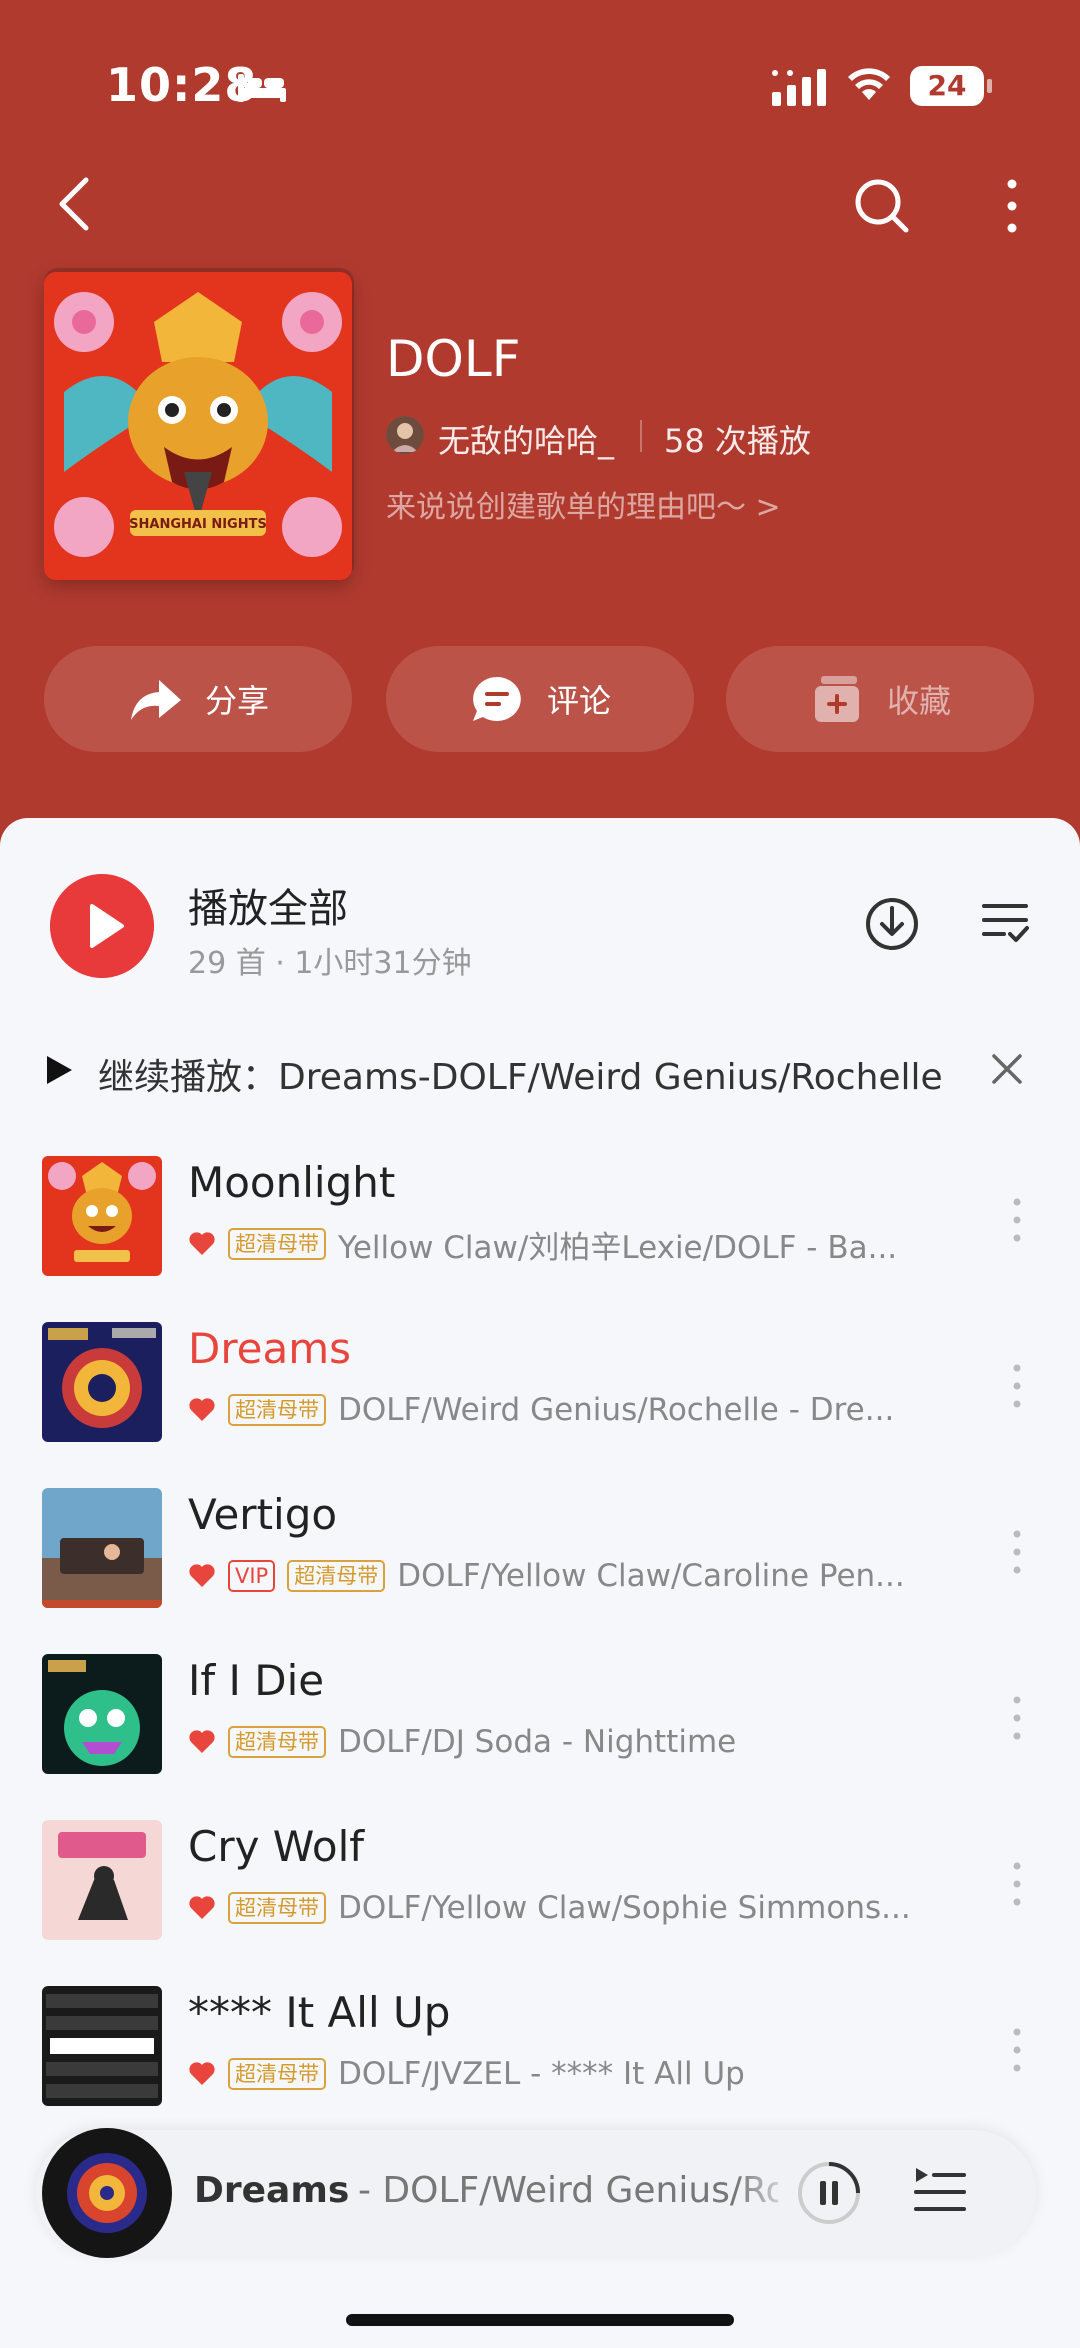  I want to click on song-title: Vertigo, so click(263, 1514).